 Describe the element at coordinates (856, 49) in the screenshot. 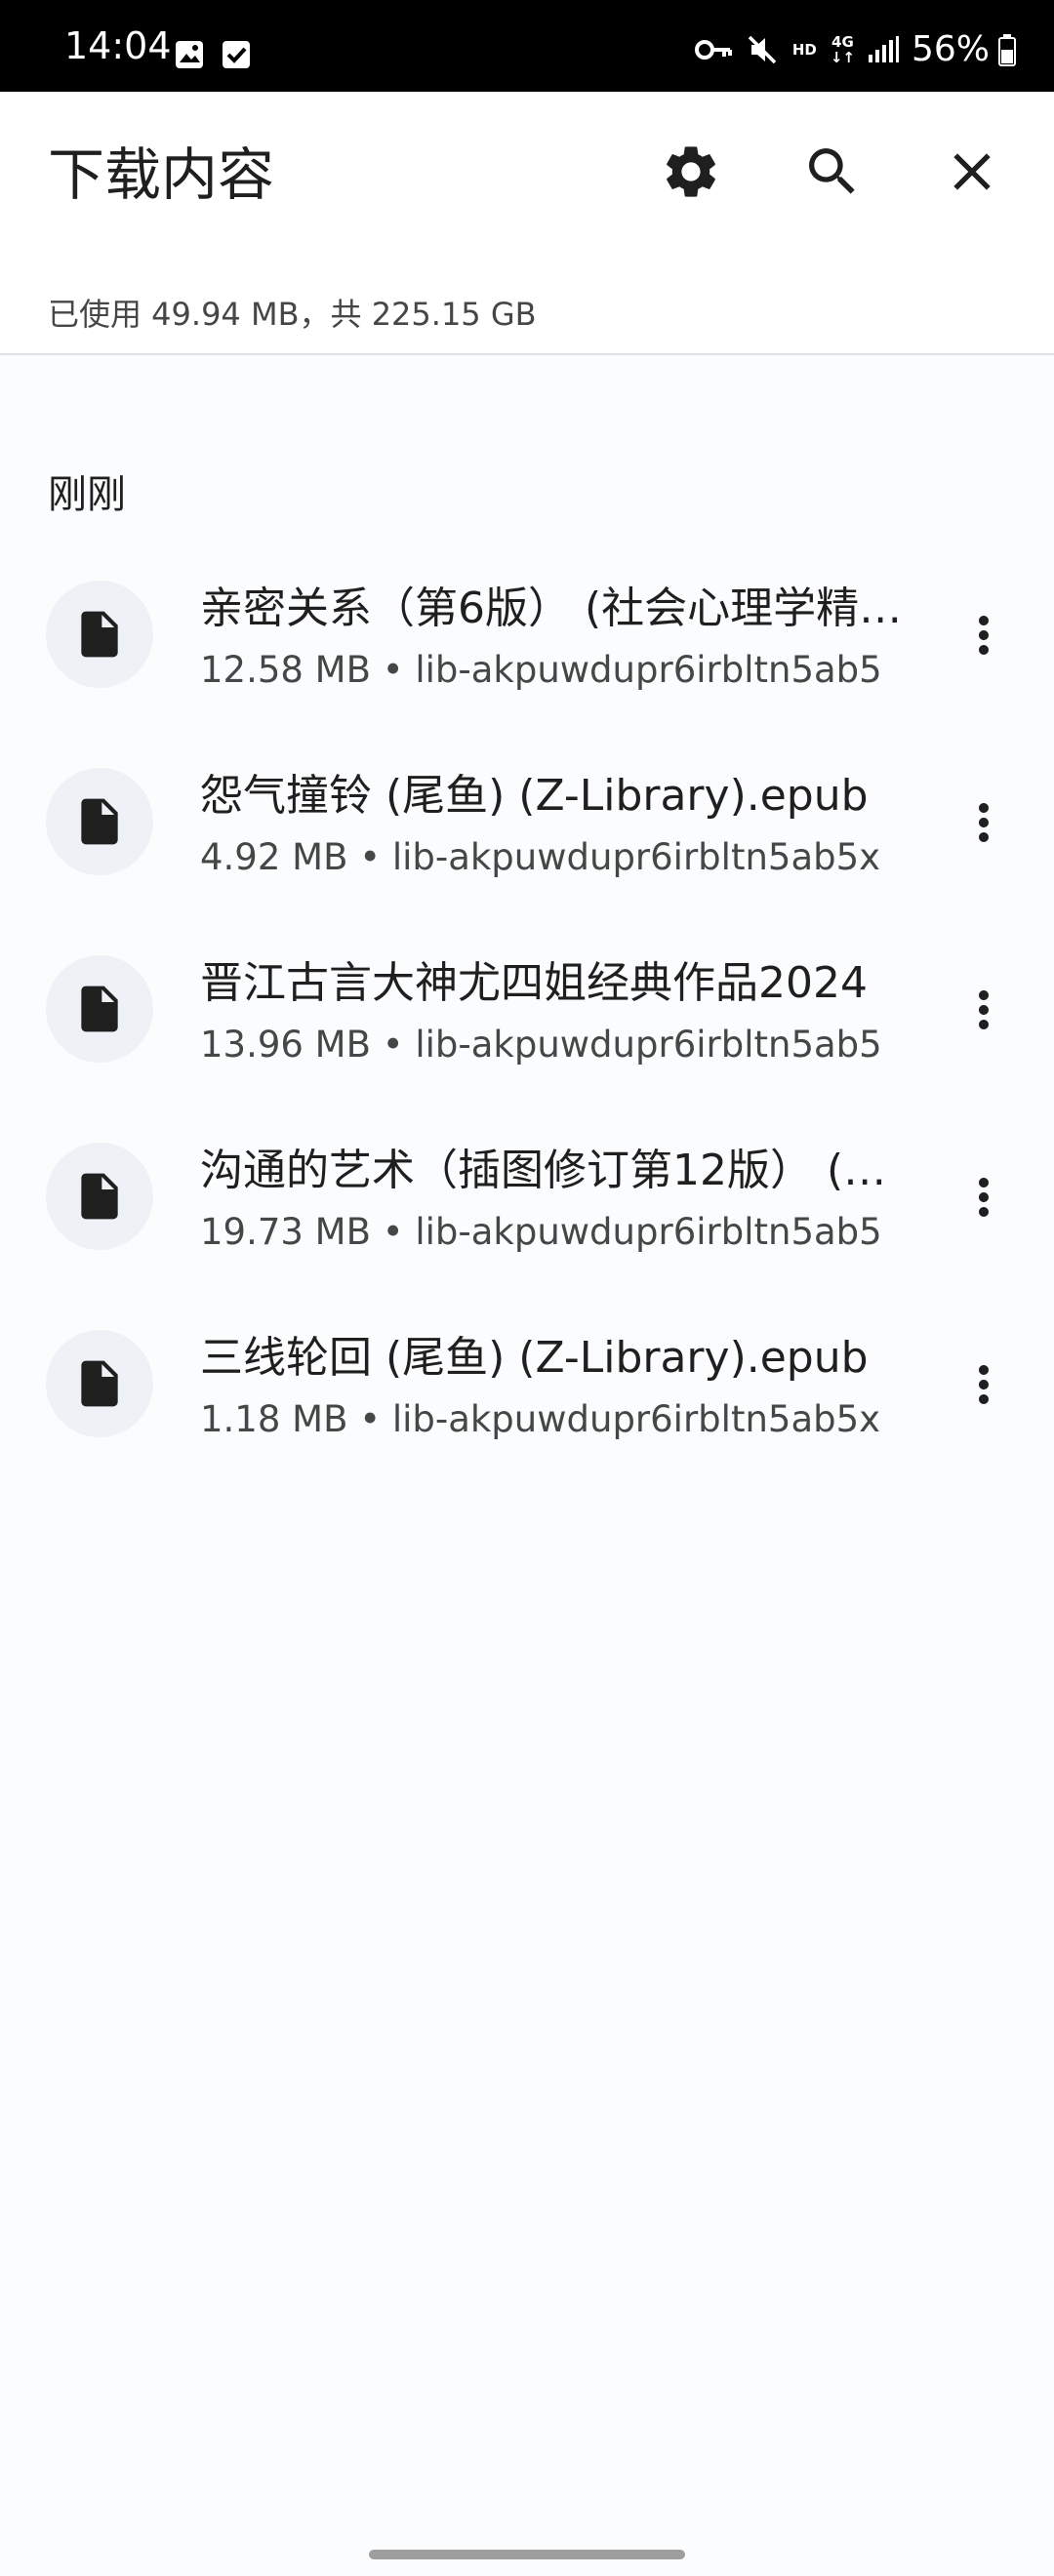

I see `status-right-icons: HD 4G ↓↑ 56%` at that location.